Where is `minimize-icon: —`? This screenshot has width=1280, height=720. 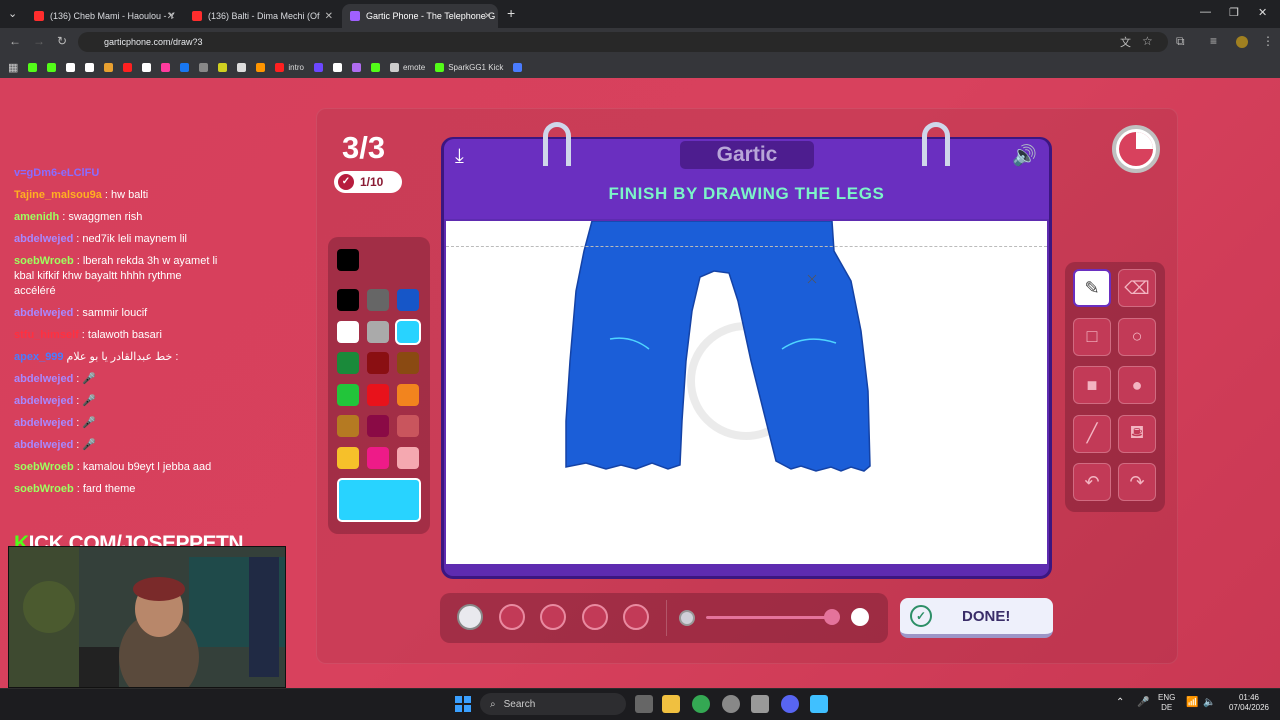 minimize-icon: — is located at coordinates (1205, 12).